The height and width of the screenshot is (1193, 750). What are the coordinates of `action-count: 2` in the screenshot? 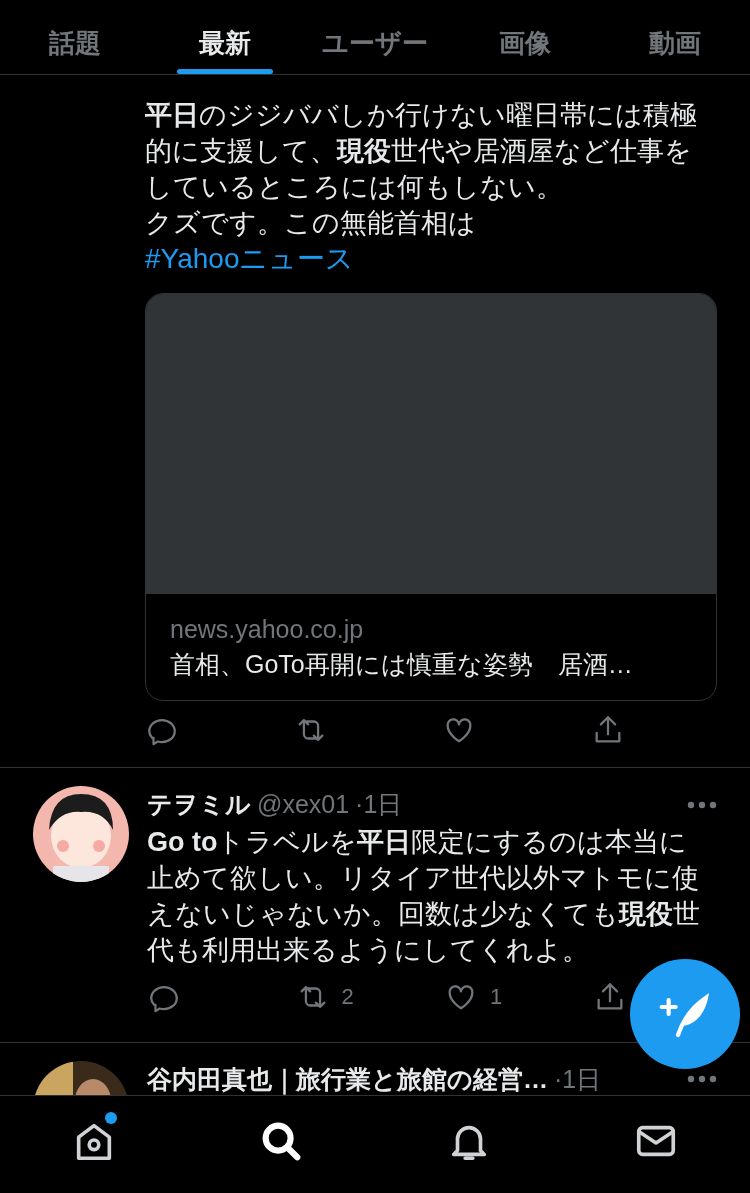 It's located at (347, 997).